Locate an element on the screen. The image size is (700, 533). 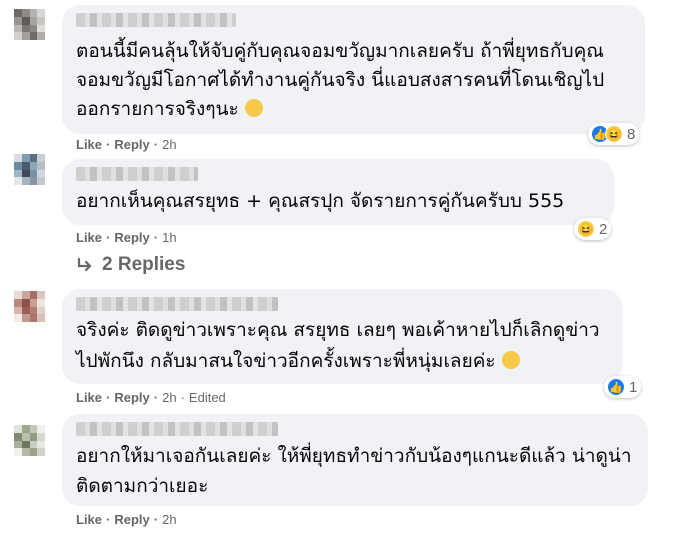
timestamp: 1h is located at coordinates (169, 237).